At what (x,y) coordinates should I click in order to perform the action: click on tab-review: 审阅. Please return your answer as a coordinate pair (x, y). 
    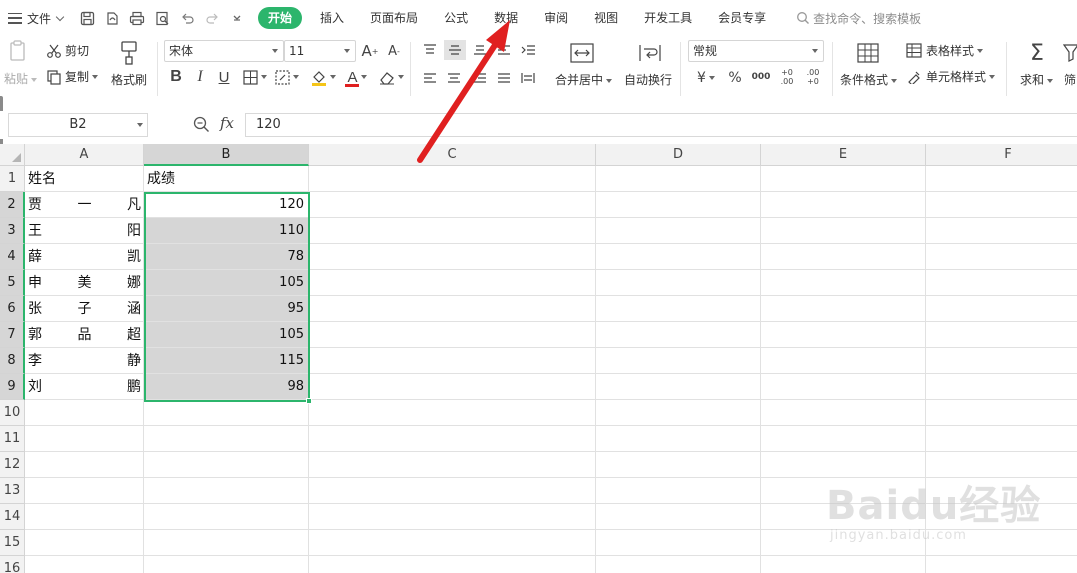
    Looking at the image, I should click on (556, 18).